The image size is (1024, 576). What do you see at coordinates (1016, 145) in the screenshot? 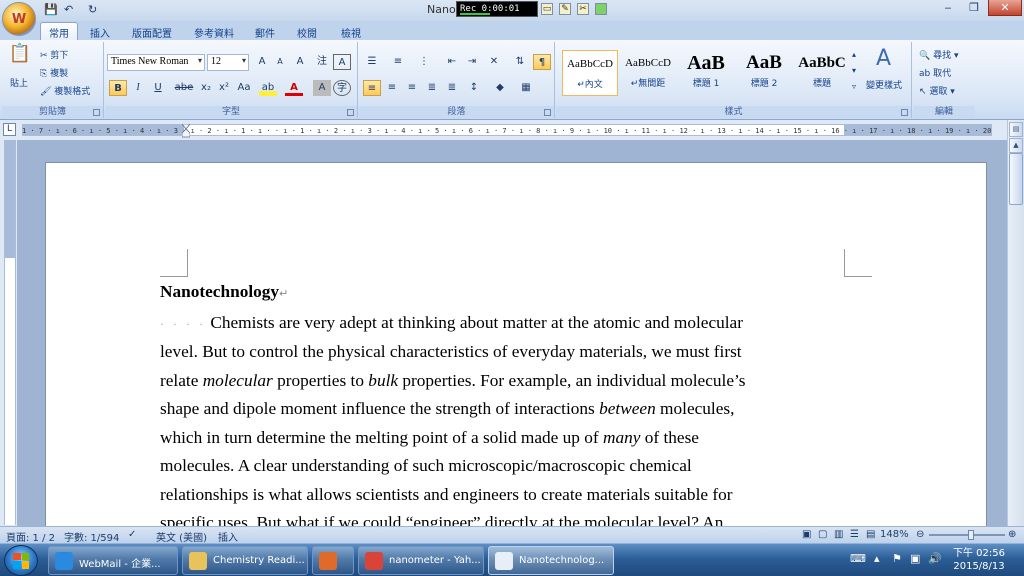
I see `scroll-up-button: ▲` at bounding box center [1016, 145].